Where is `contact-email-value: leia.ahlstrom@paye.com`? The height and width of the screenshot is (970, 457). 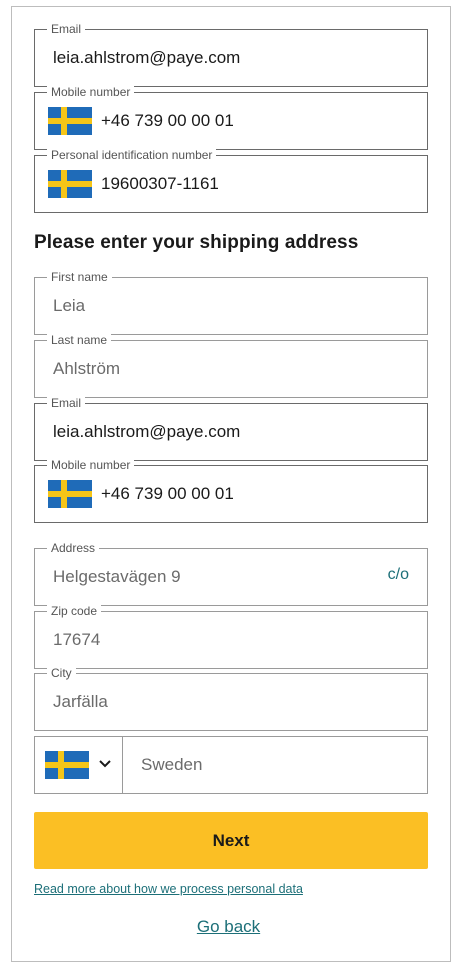 contact-email-value: leia.ahlstrom@paye.com is located at coordinates (147, 57).